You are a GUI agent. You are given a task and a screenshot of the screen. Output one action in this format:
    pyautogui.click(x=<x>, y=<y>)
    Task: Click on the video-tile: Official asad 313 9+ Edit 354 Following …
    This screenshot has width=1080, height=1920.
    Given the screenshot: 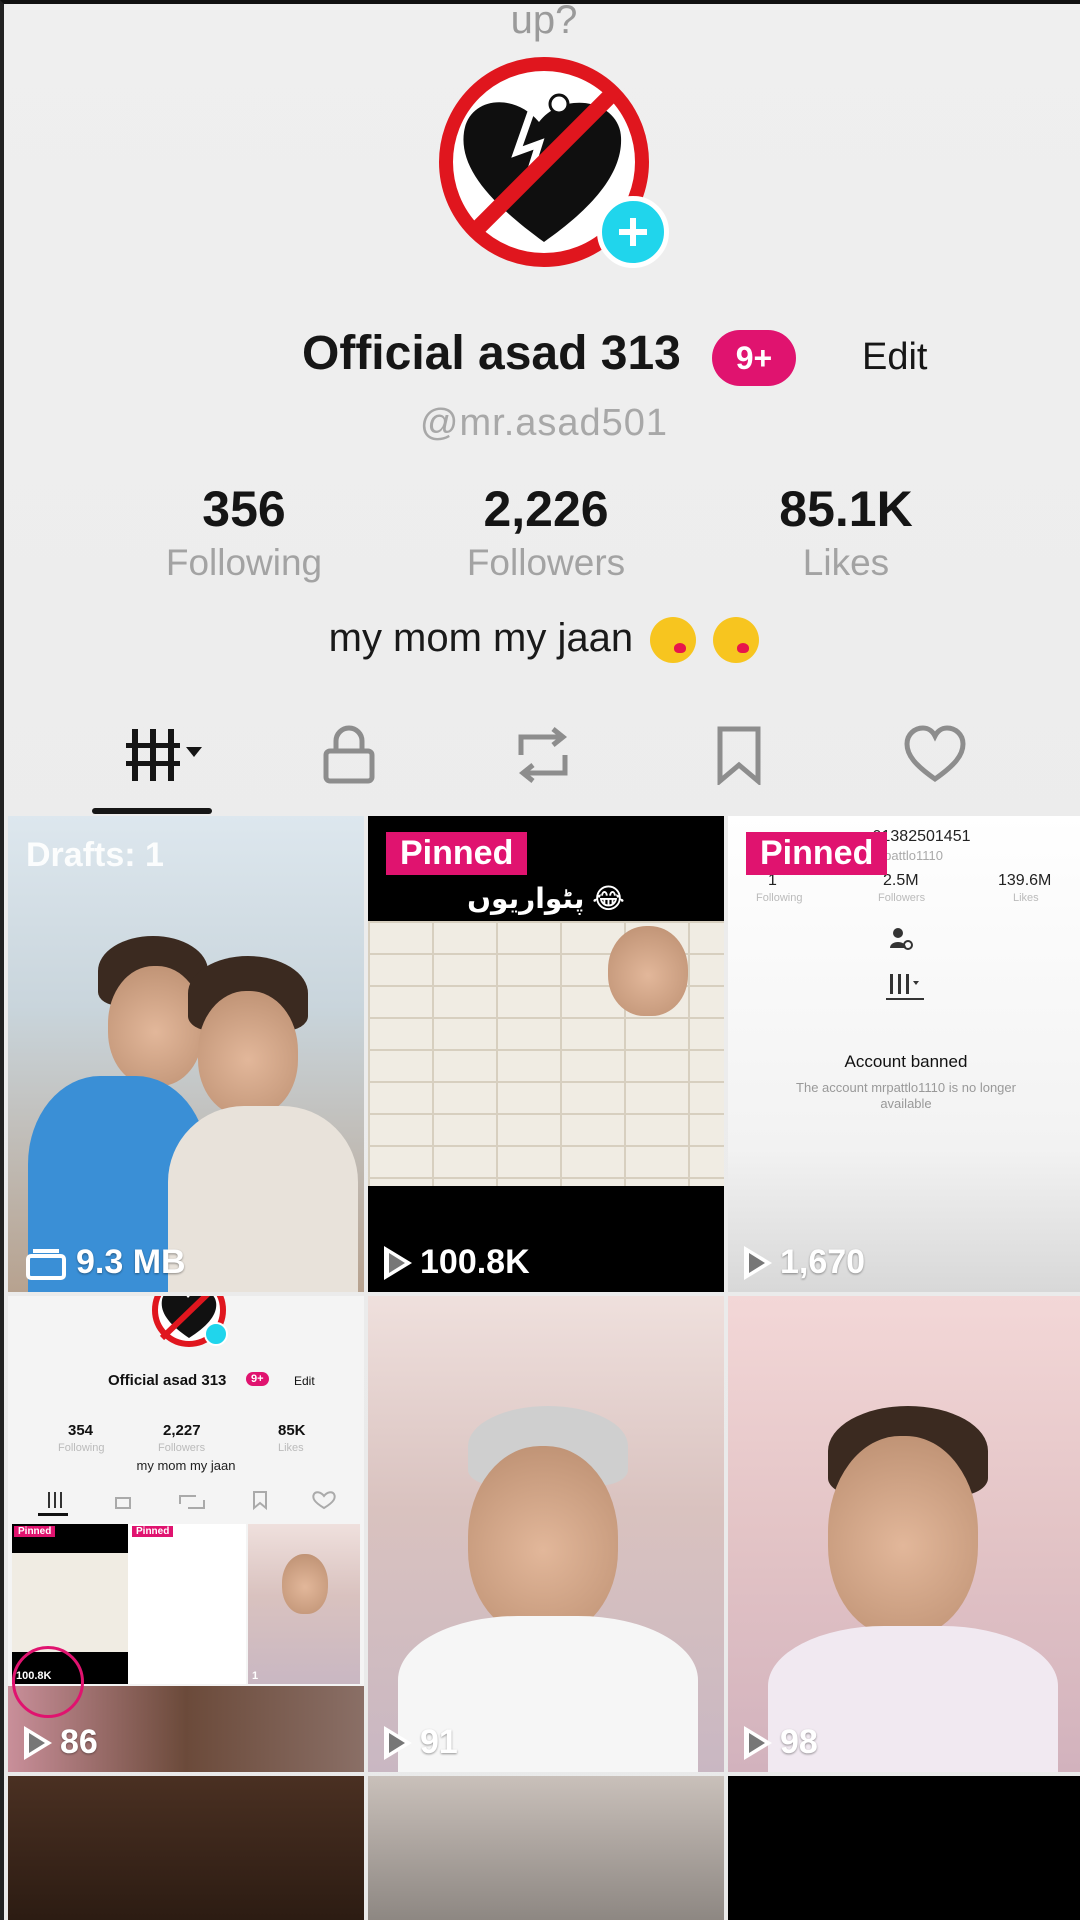 What is the action you would take?
    pyautogui.click(x=186, y=1534)
    